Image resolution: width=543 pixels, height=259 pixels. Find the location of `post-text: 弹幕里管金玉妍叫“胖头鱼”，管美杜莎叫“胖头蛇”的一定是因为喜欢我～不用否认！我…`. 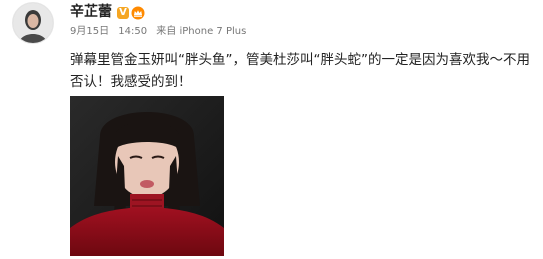

post-text: 弹幕里管金玉妍叫“胖头鱼”，管美杜莎叫“胖头蛇”的一定是因为喜欢我～不用否认！我… is located at coordinates (300, 71).